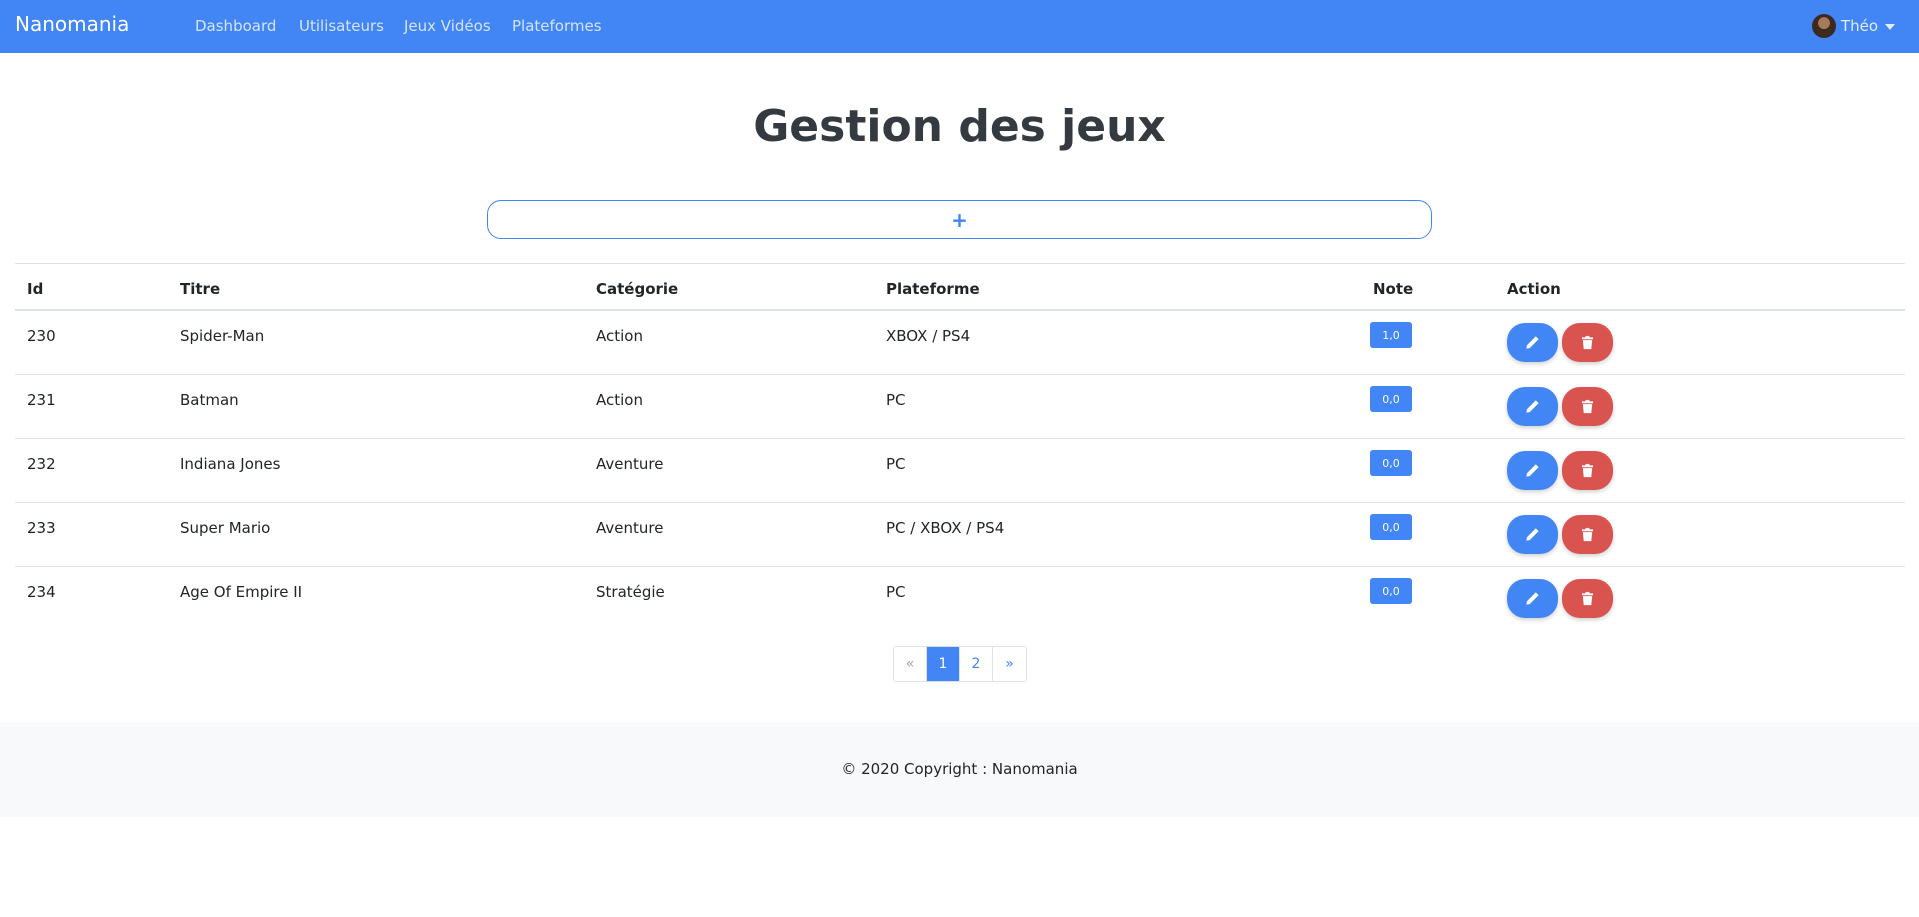 The height and width of the screenshot is (917, 1919). Describe the element at coordinates (241, 592) in the screenshot. I see `cell-title: Age Of Empire II` at that location.